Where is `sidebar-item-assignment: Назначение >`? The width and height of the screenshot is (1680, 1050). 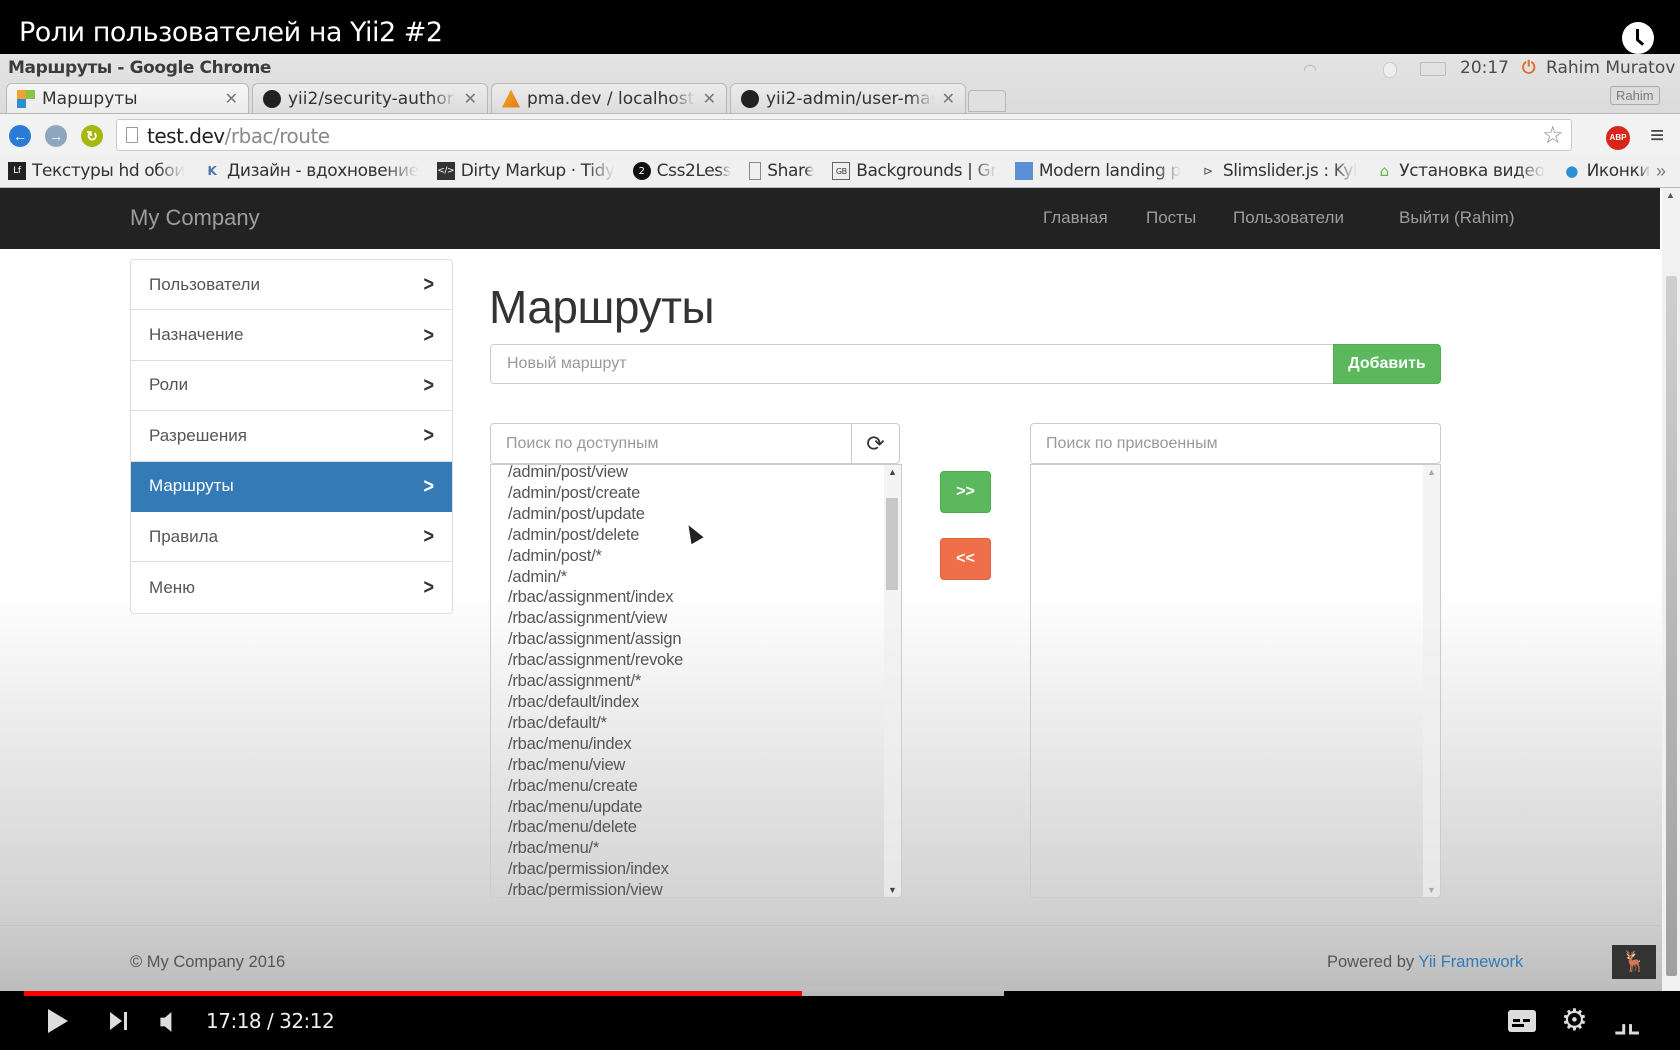
sidebar-item-assignment: Назначение > is located at coordinates (291, 335).